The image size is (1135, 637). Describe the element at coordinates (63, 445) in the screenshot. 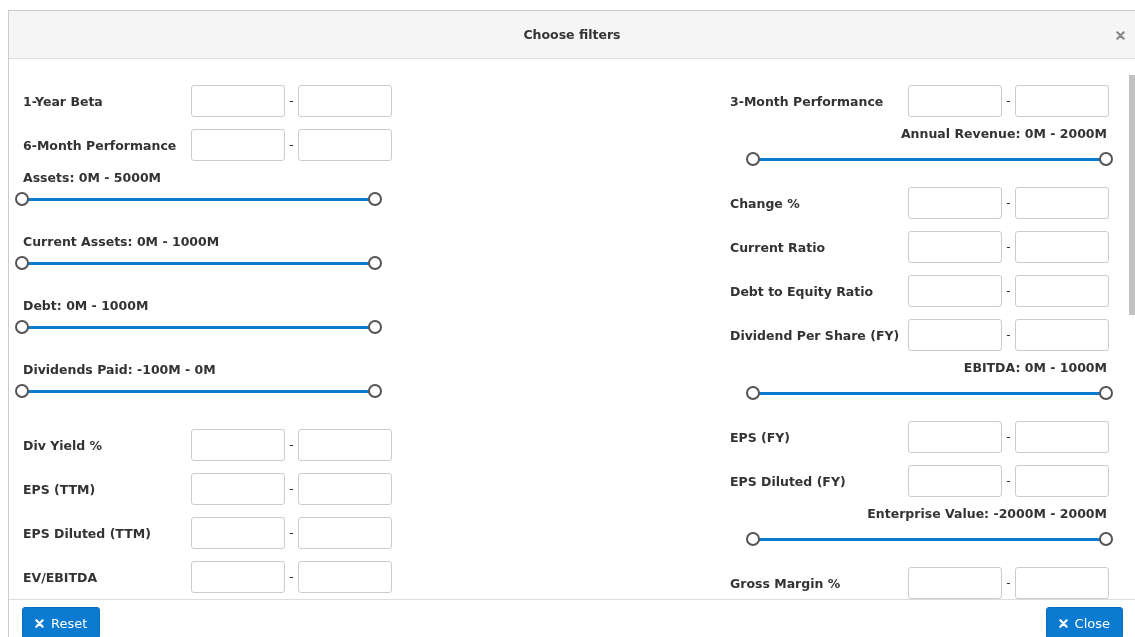

I see `filter-label: Div Yield %` at that location.